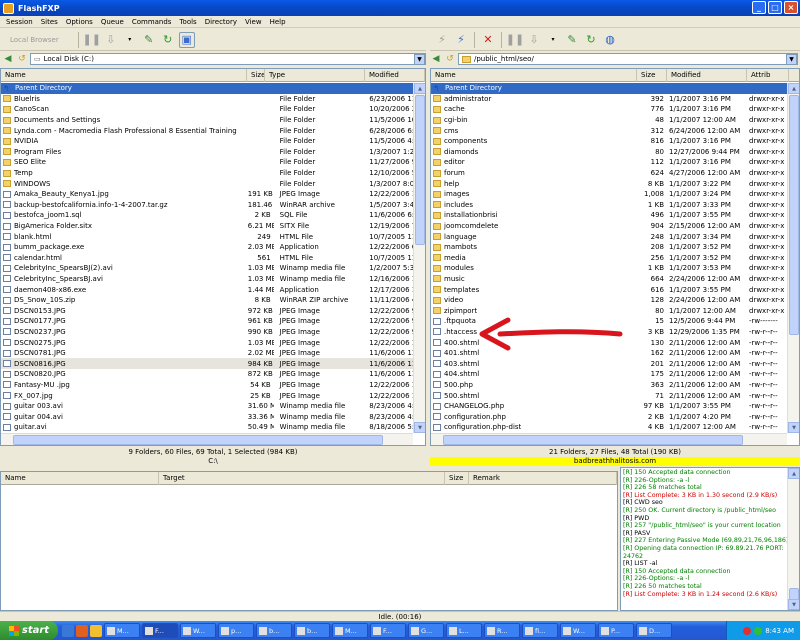  Describe the element at coordinates (609, 363) in the screenshot. I see `table-row: 403.shtml 201 2/11/2006 12:00 AM -rw-r--r--` at that location.